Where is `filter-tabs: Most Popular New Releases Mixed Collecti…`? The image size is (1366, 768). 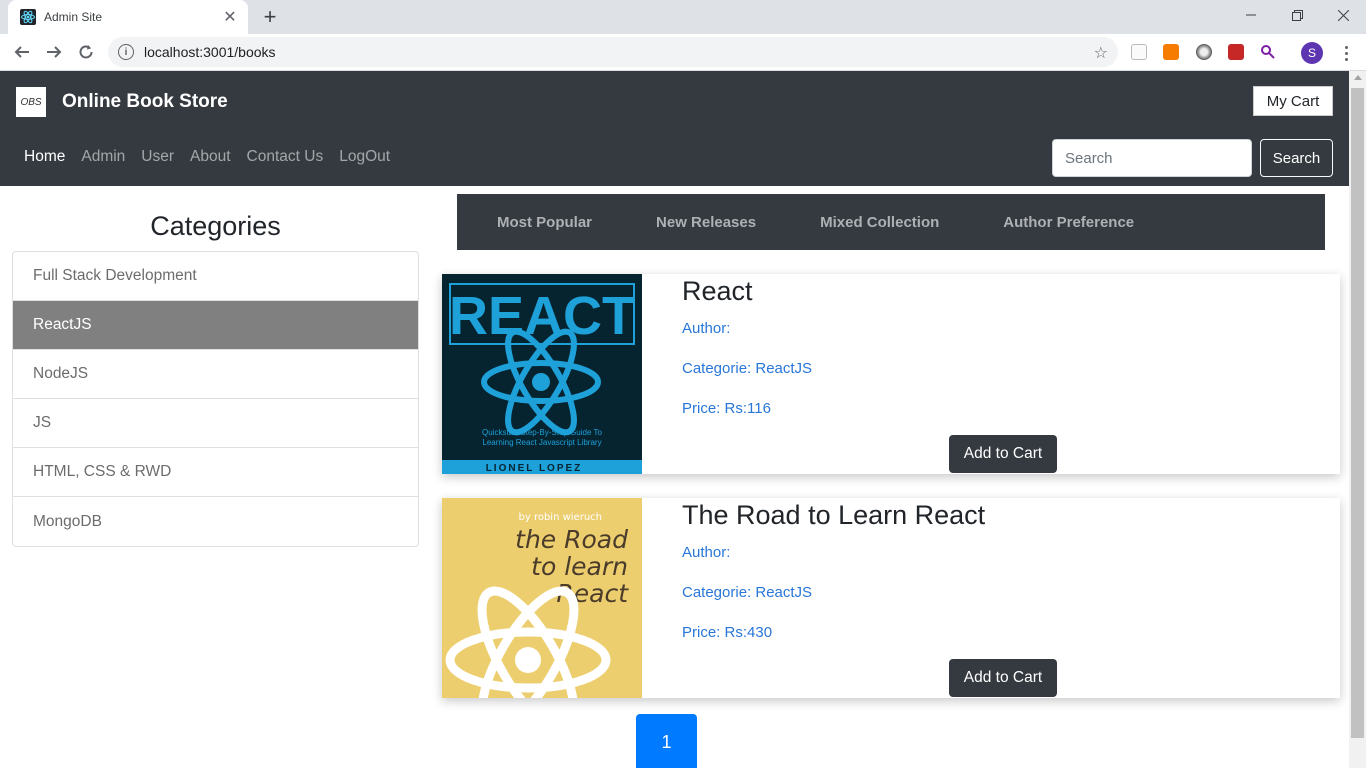
filter-tabs: Most Popular New Releases Mixed Collecti… is located at coordinates (891, 222).